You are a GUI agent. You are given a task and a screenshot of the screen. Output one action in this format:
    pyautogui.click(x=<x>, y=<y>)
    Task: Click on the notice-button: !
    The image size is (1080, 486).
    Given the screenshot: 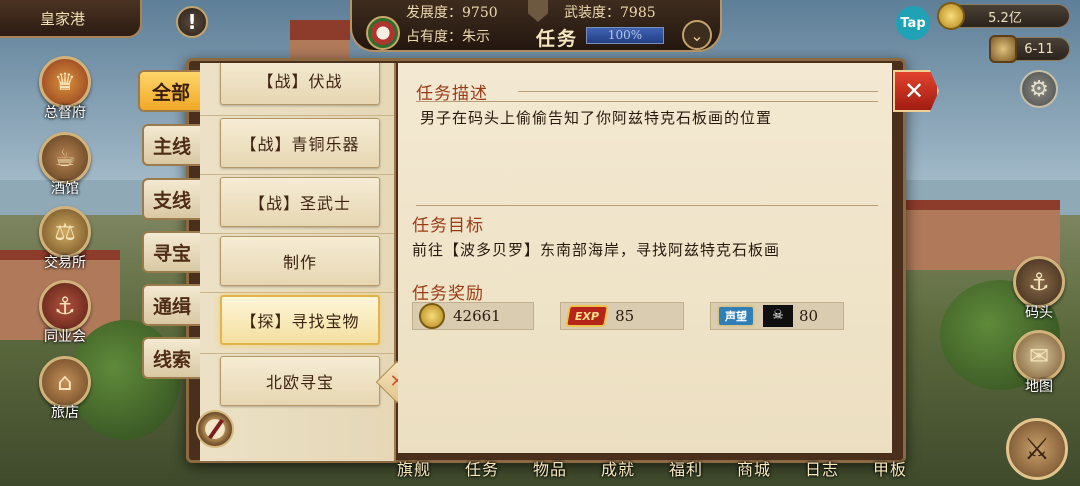 What is the action you would take?
    pyautogui.click(x=192, y=22)
    